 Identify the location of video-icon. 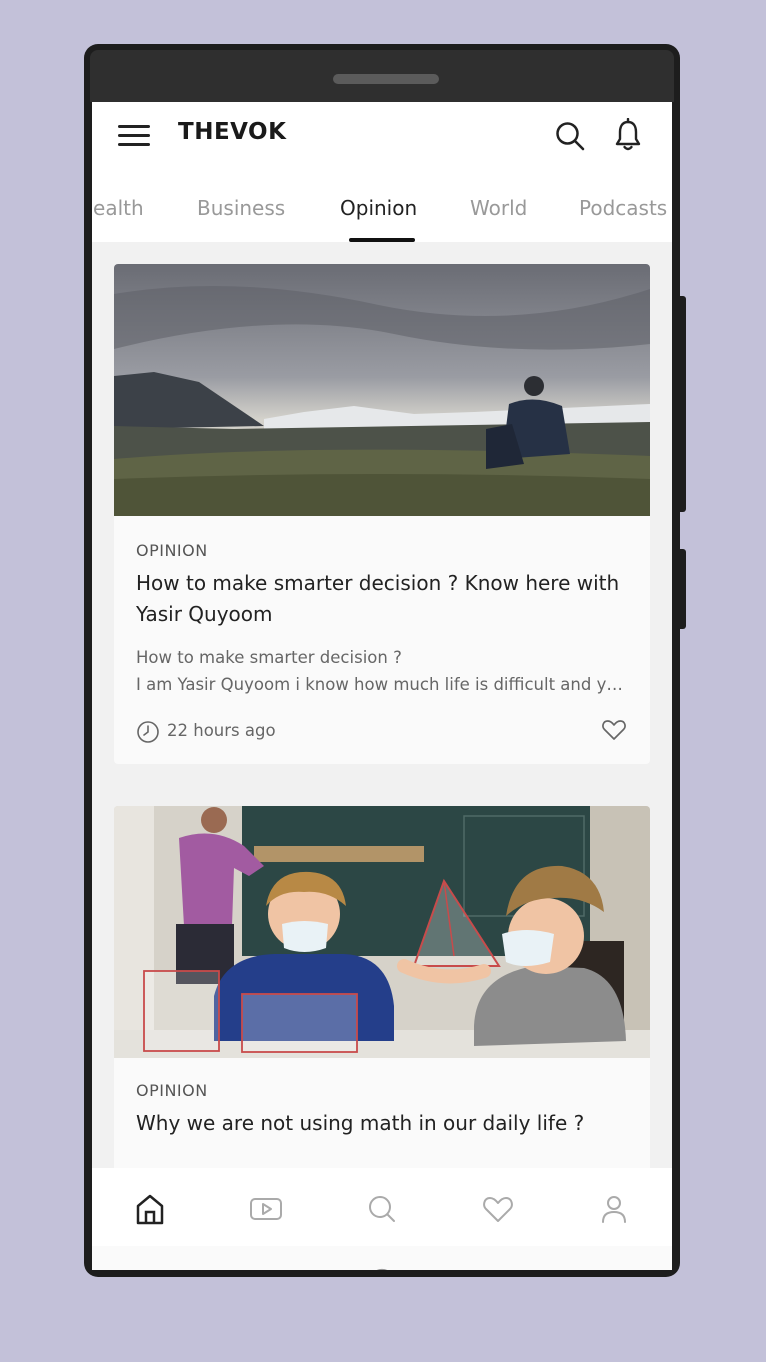
(266, 1209).